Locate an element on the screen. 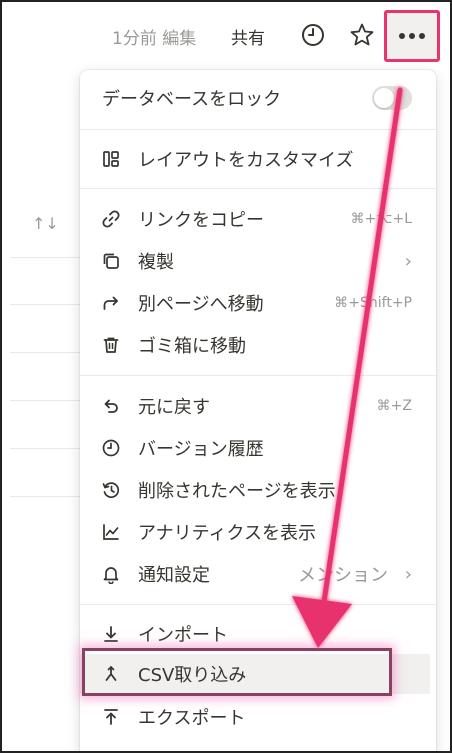 This screenshot has height=753, width=452. menu-item-label: バージョン履歴 is located at coordinates (201, 449).